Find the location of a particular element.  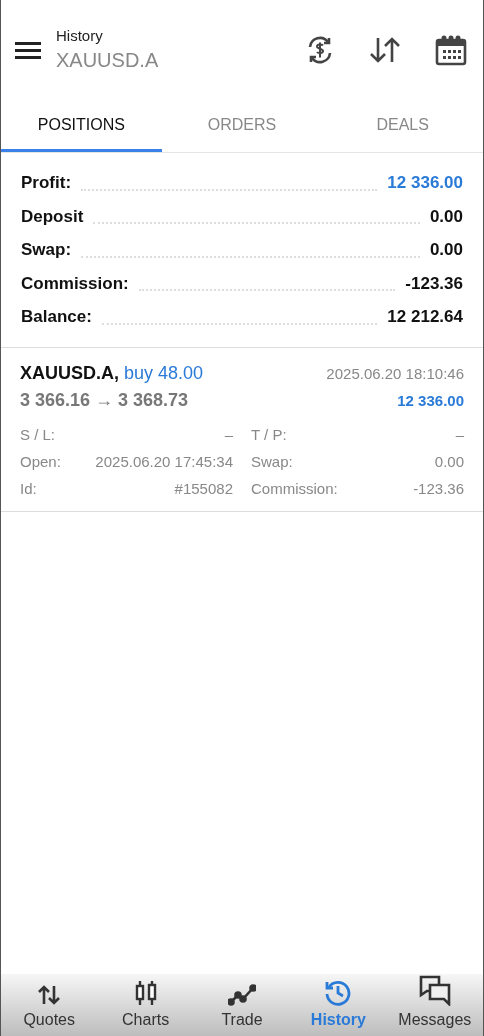

detail-label: T / P: is located at coordinates (269, 434).